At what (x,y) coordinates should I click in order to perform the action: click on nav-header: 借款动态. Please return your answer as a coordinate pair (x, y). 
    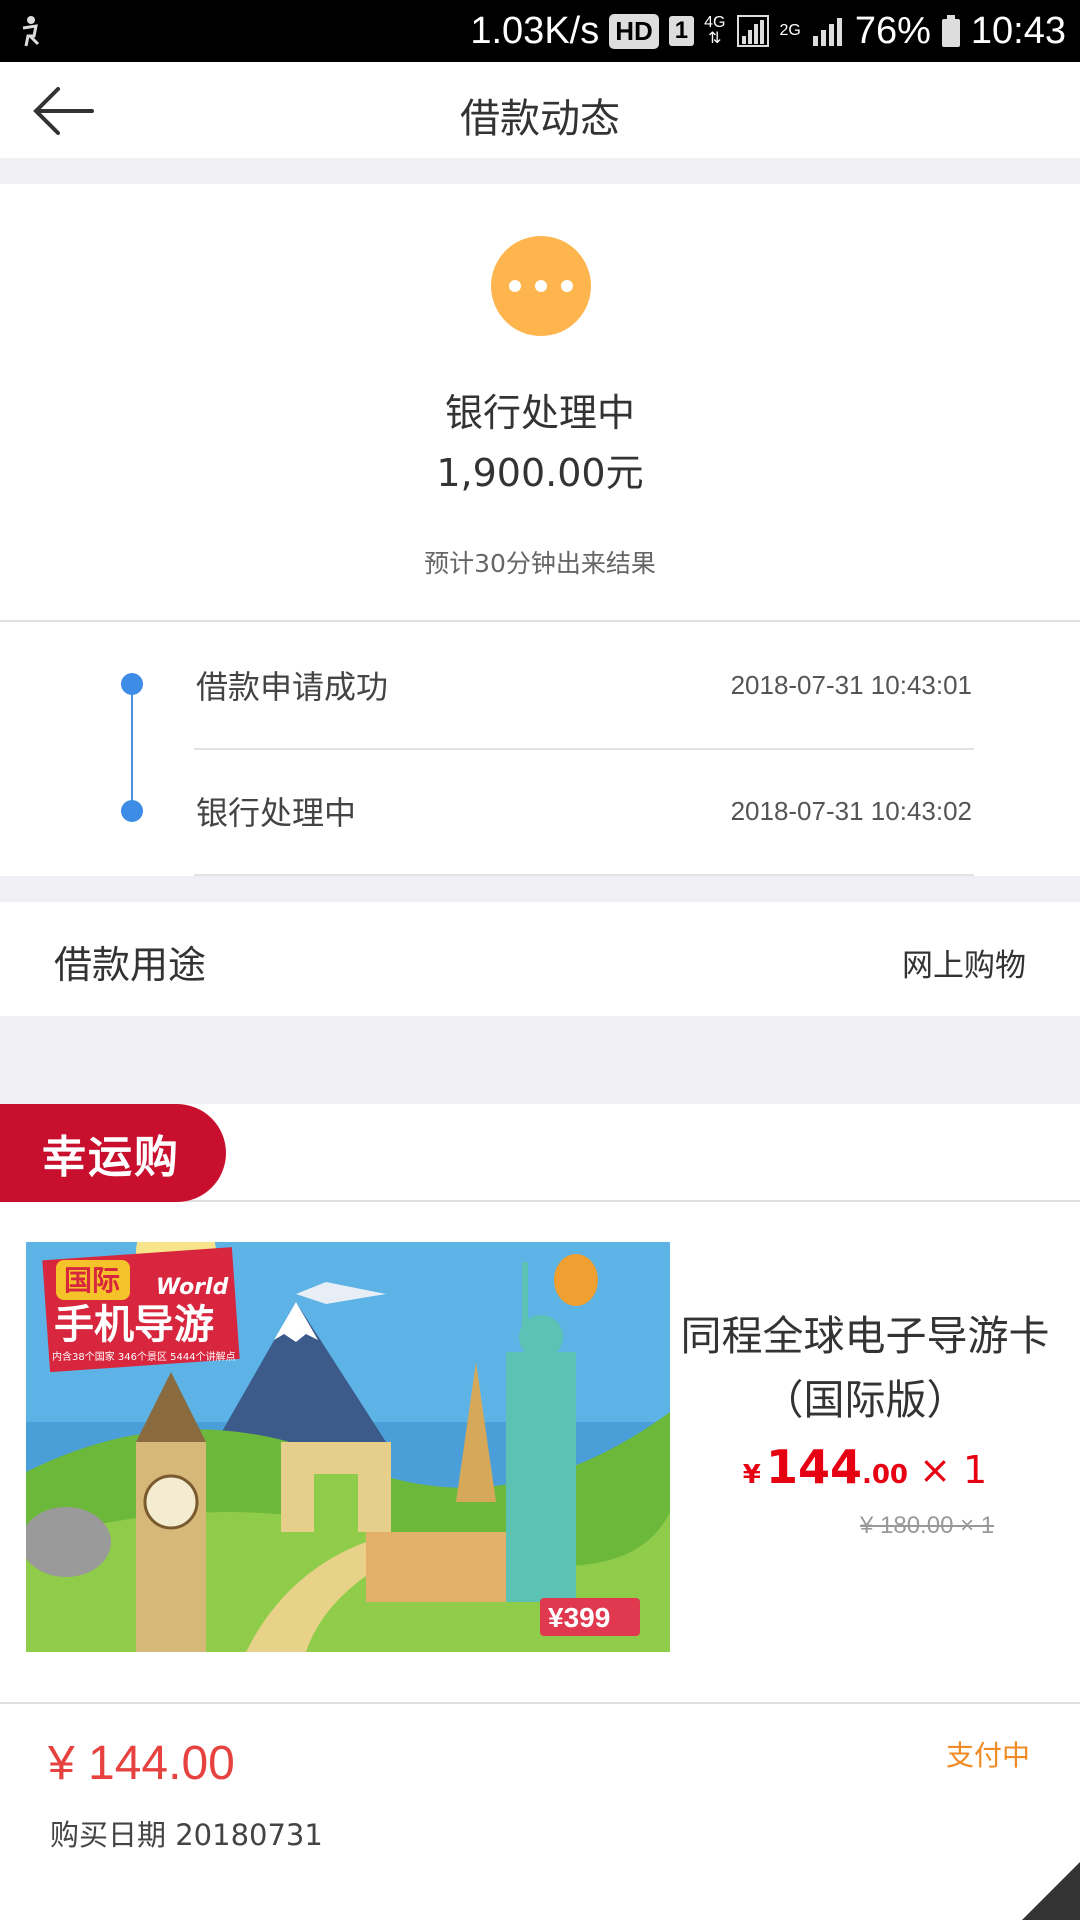
    Looking at the image, I should click on (540, 110).